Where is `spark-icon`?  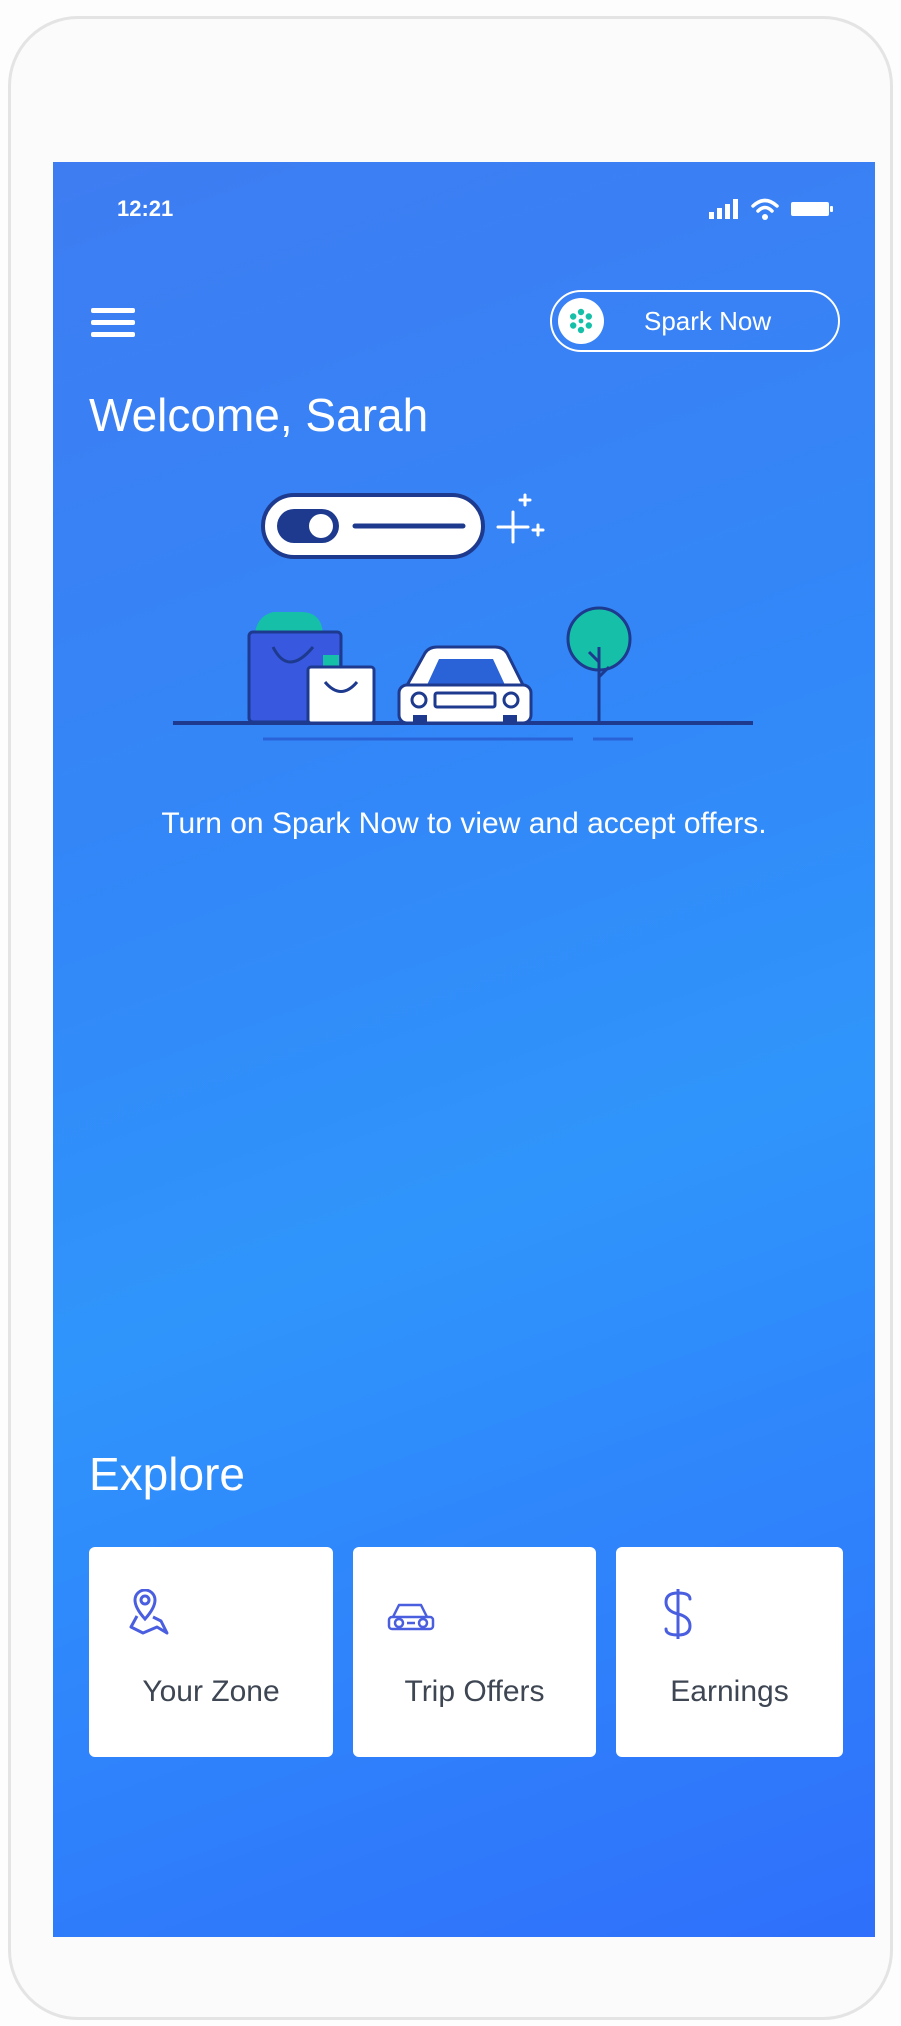
spark-icon is located at coordinates (581, 321).